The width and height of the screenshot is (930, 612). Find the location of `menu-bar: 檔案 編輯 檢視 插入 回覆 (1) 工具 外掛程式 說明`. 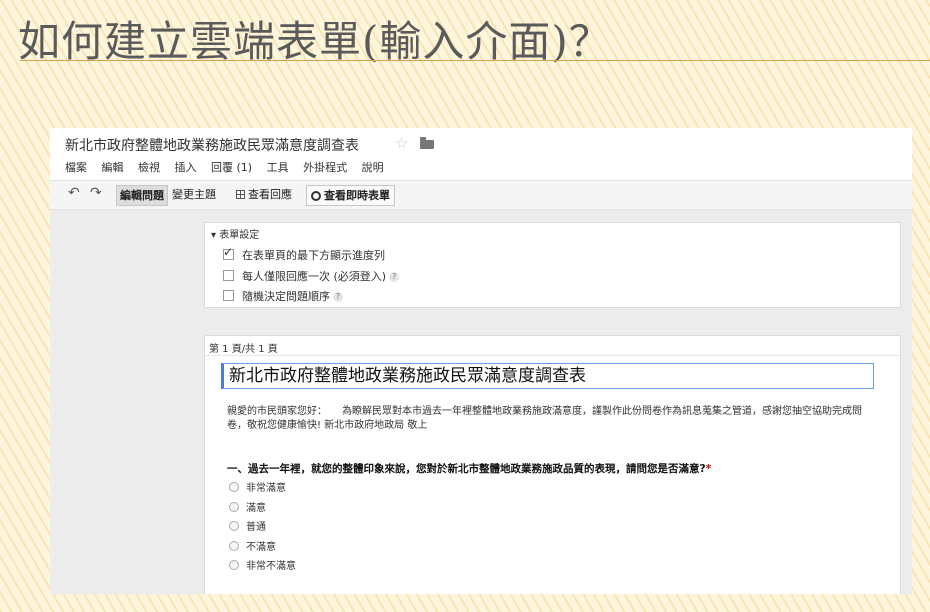

menu-bar: 檔案 編輯 檢視 插入 回覆 (1) 工具 外掛程式 說明 is located at coordinates (230, 167).